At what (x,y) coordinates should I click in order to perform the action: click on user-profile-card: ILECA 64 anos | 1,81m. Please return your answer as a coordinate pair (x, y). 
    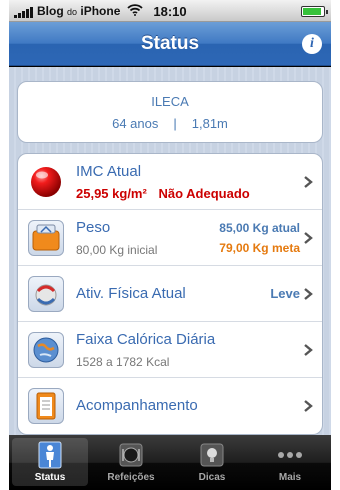
    Looking at the image, I should click on (170, 112).